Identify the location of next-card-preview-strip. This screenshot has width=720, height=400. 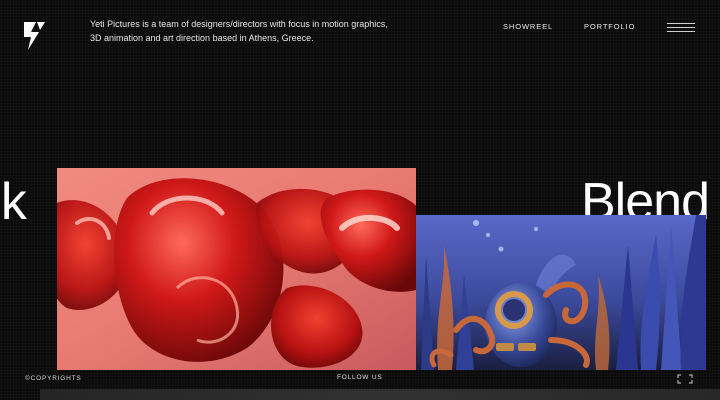
(380, 394).